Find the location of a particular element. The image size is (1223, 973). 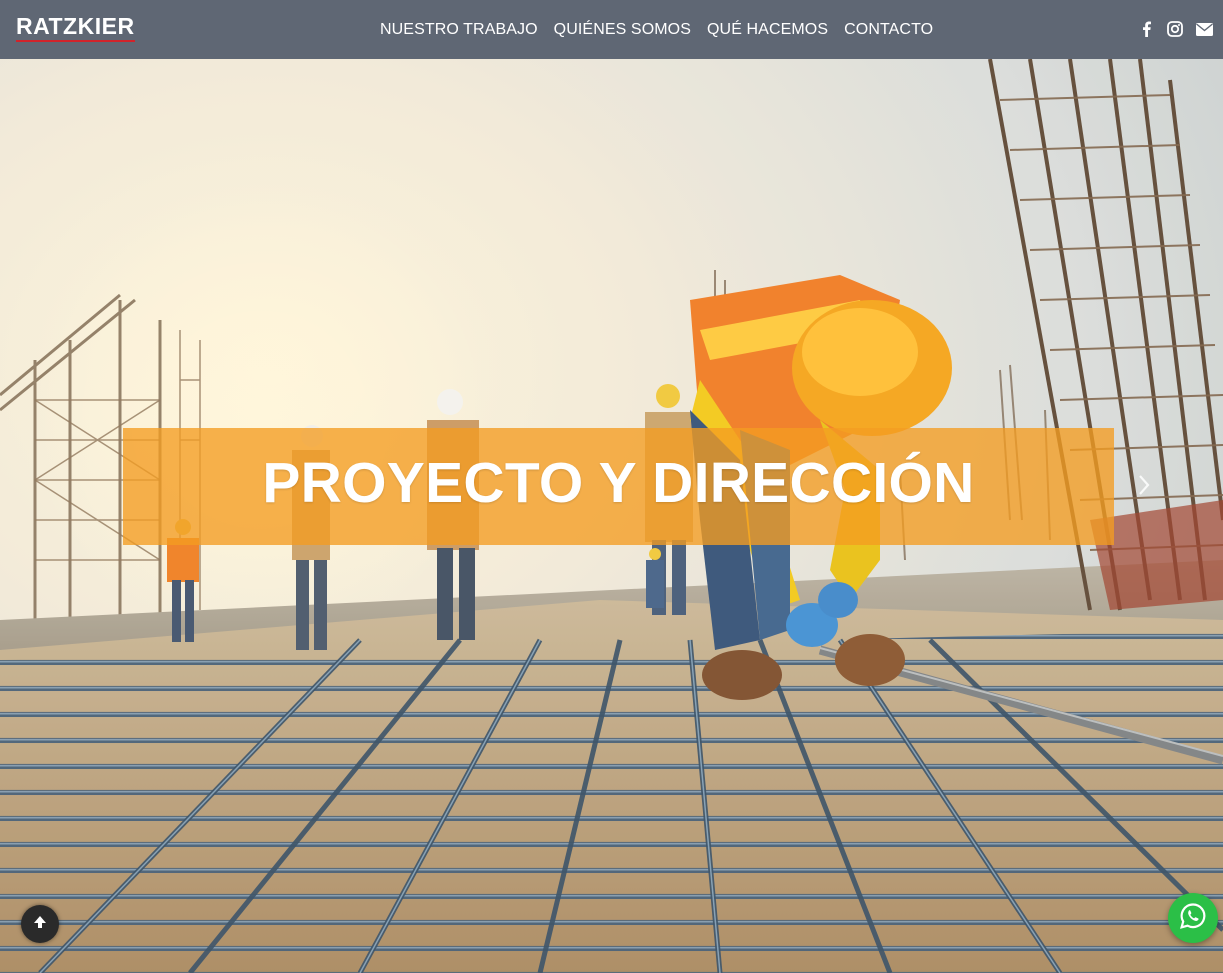

logo-underline is located at coordinates (75, 41).